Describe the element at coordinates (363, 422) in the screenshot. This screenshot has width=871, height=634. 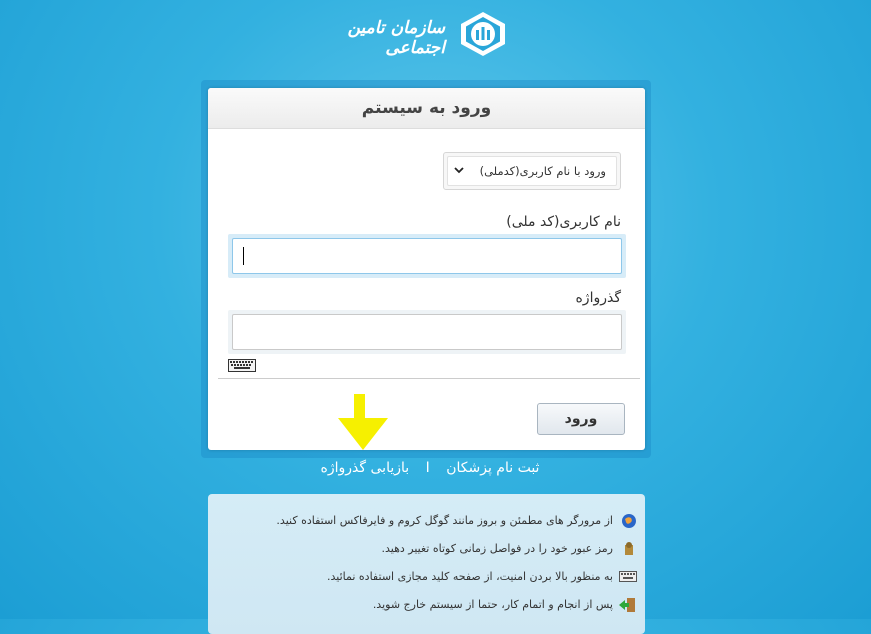
I see `arrow-down-icon` at that location.